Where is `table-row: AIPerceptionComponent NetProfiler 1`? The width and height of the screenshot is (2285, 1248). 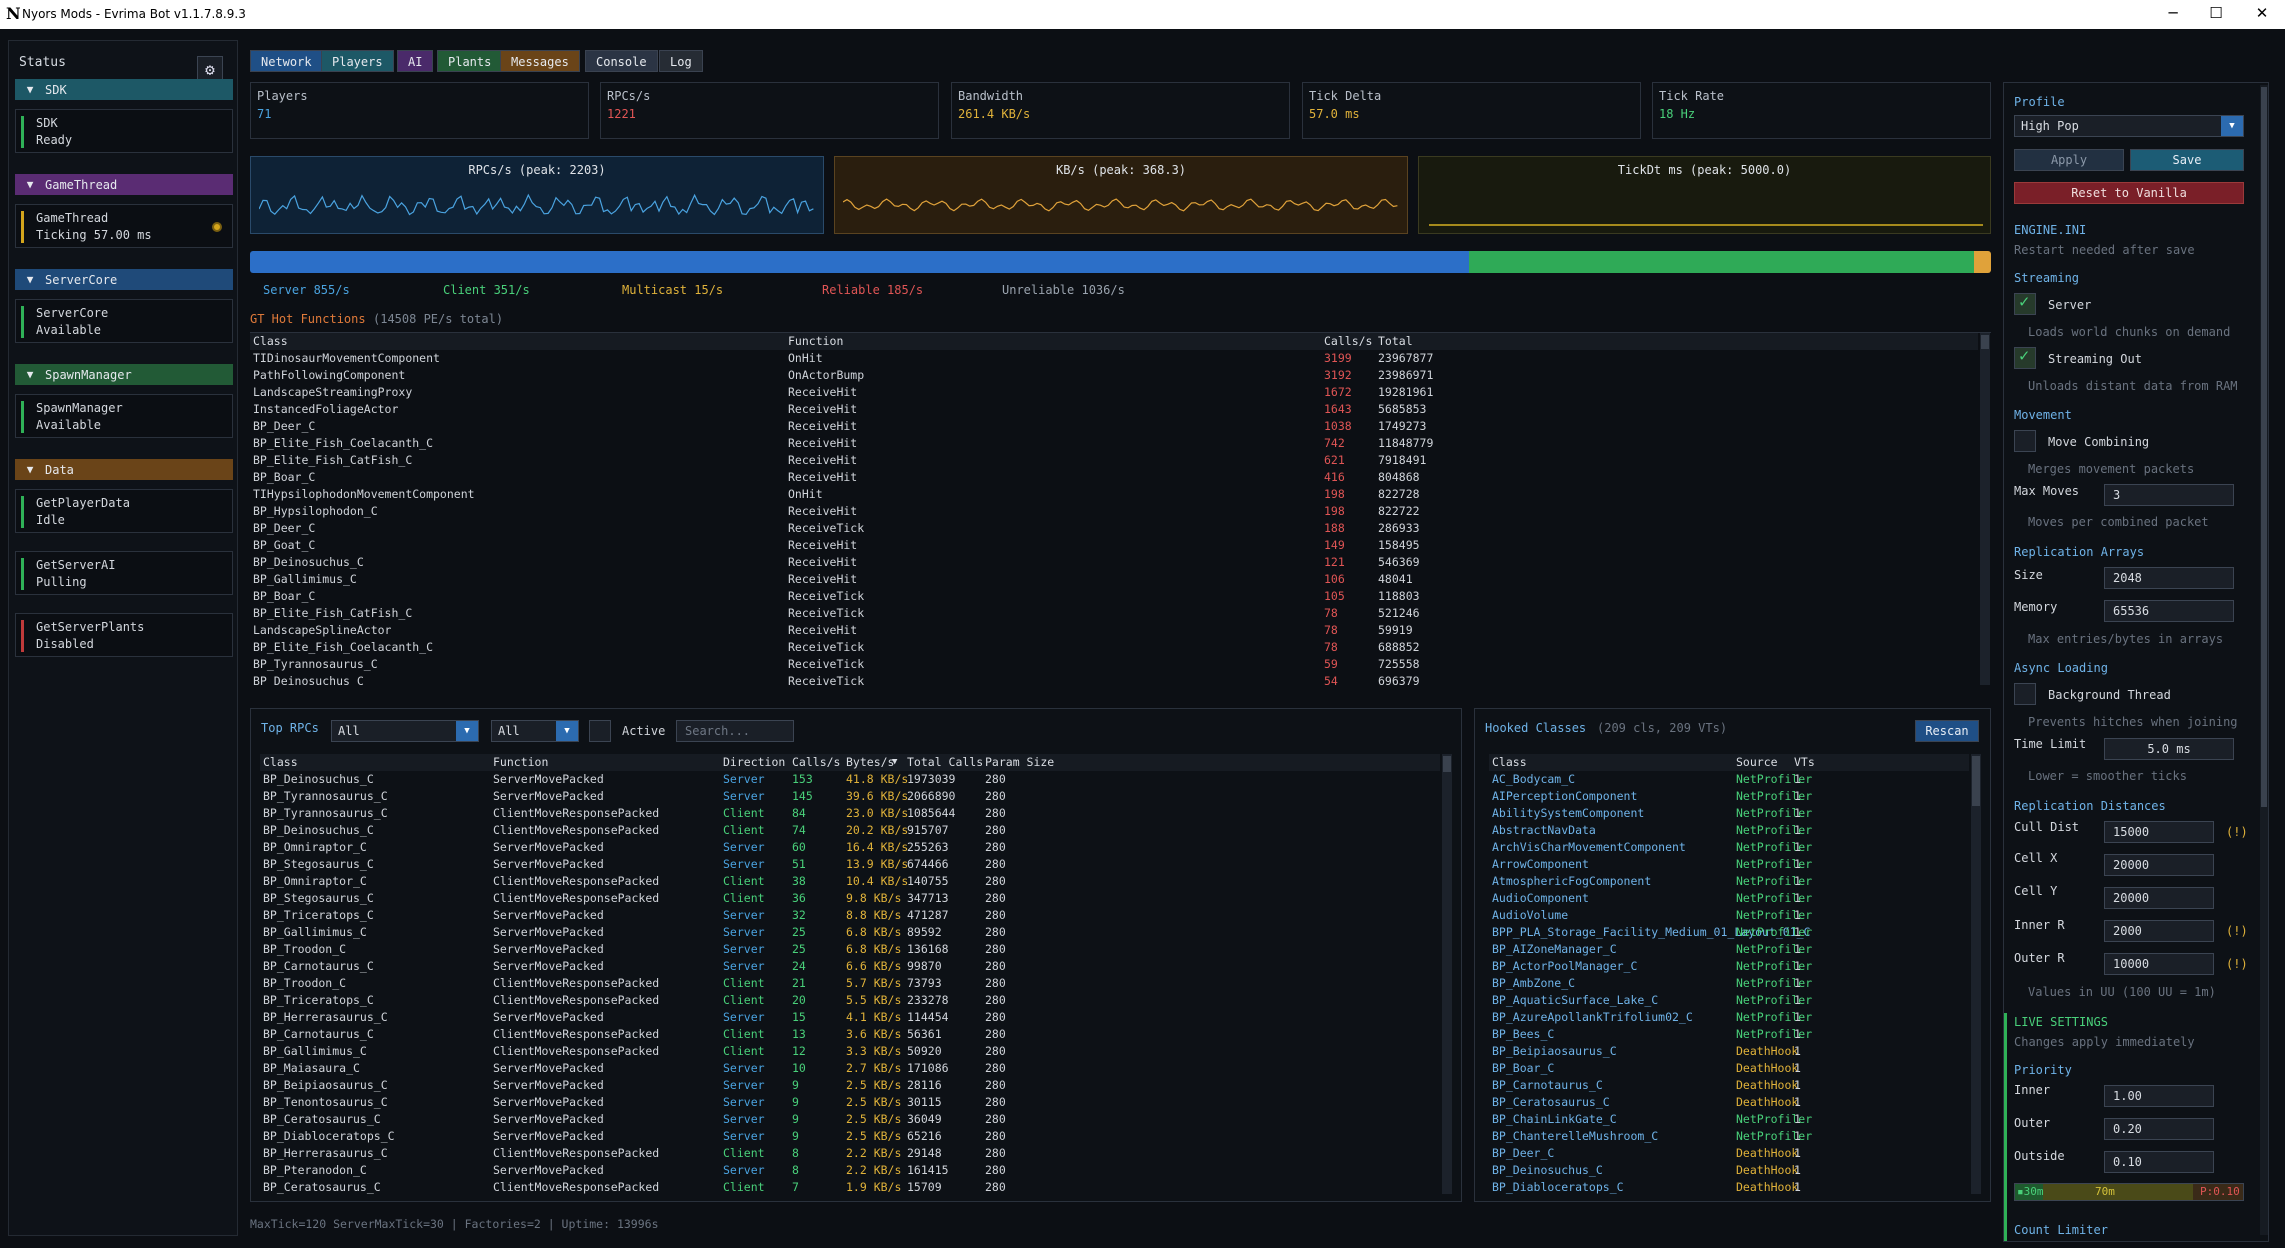
table-row: AIPerceptionComponent NetProfiler 1 is located at coordinates (1736, 796).